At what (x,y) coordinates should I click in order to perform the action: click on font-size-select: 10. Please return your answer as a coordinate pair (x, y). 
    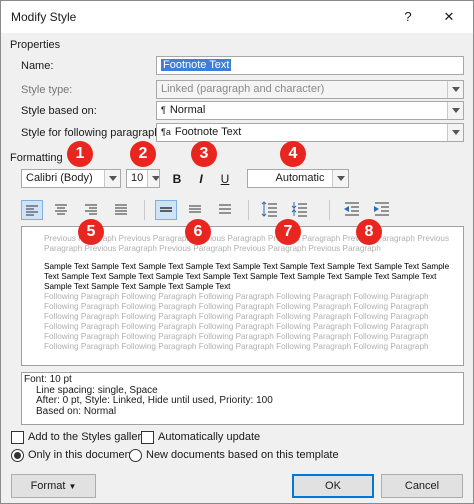
    Looking at the image, I should click on (143, 178).